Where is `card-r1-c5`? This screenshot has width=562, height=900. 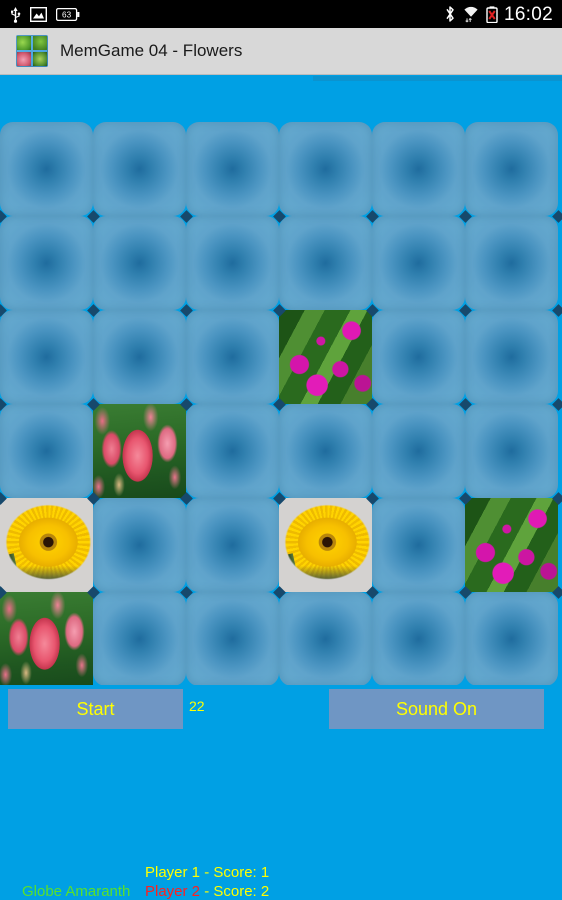
card-r1-c5 is located at coordinates (418, 169).